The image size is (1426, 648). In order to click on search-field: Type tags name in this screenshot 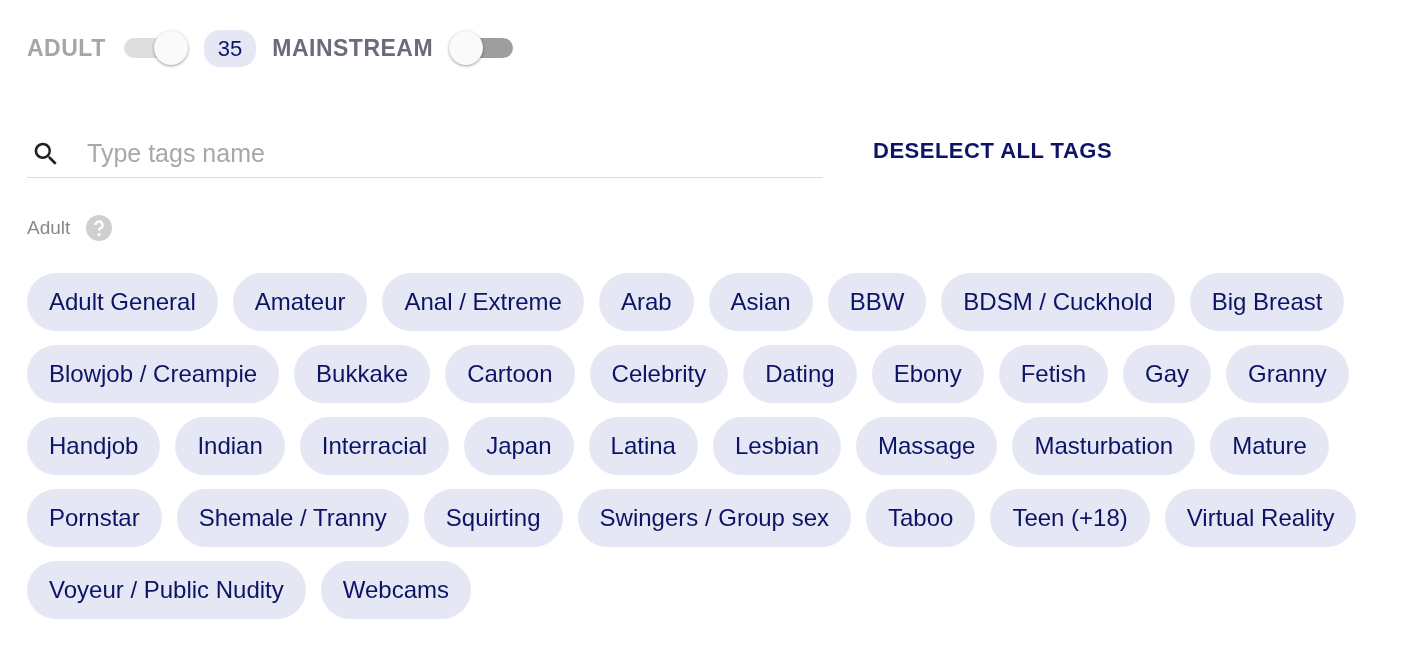, I will do `click(454, 153)`.